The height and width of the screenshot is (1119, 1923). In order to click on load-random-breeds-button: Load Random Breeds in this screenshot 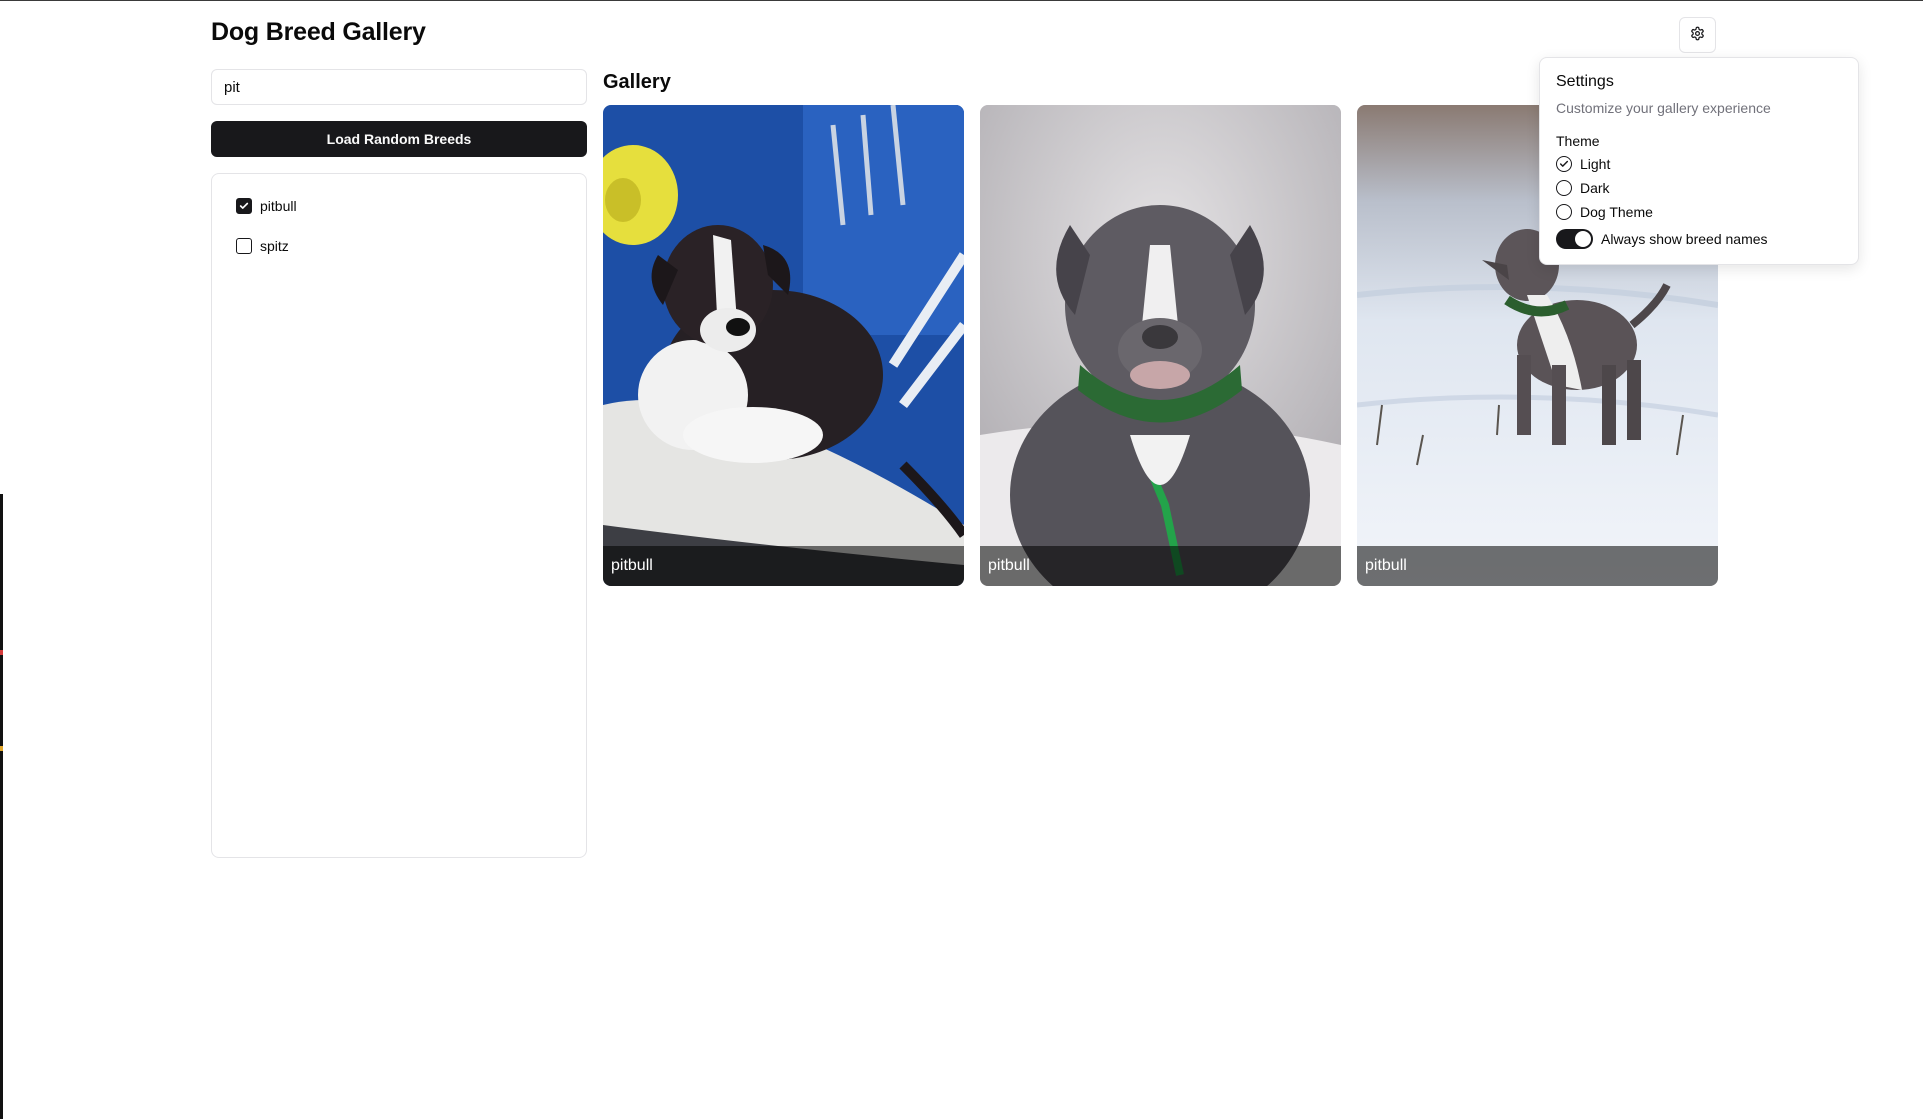, I will do `click(399, 139)`.